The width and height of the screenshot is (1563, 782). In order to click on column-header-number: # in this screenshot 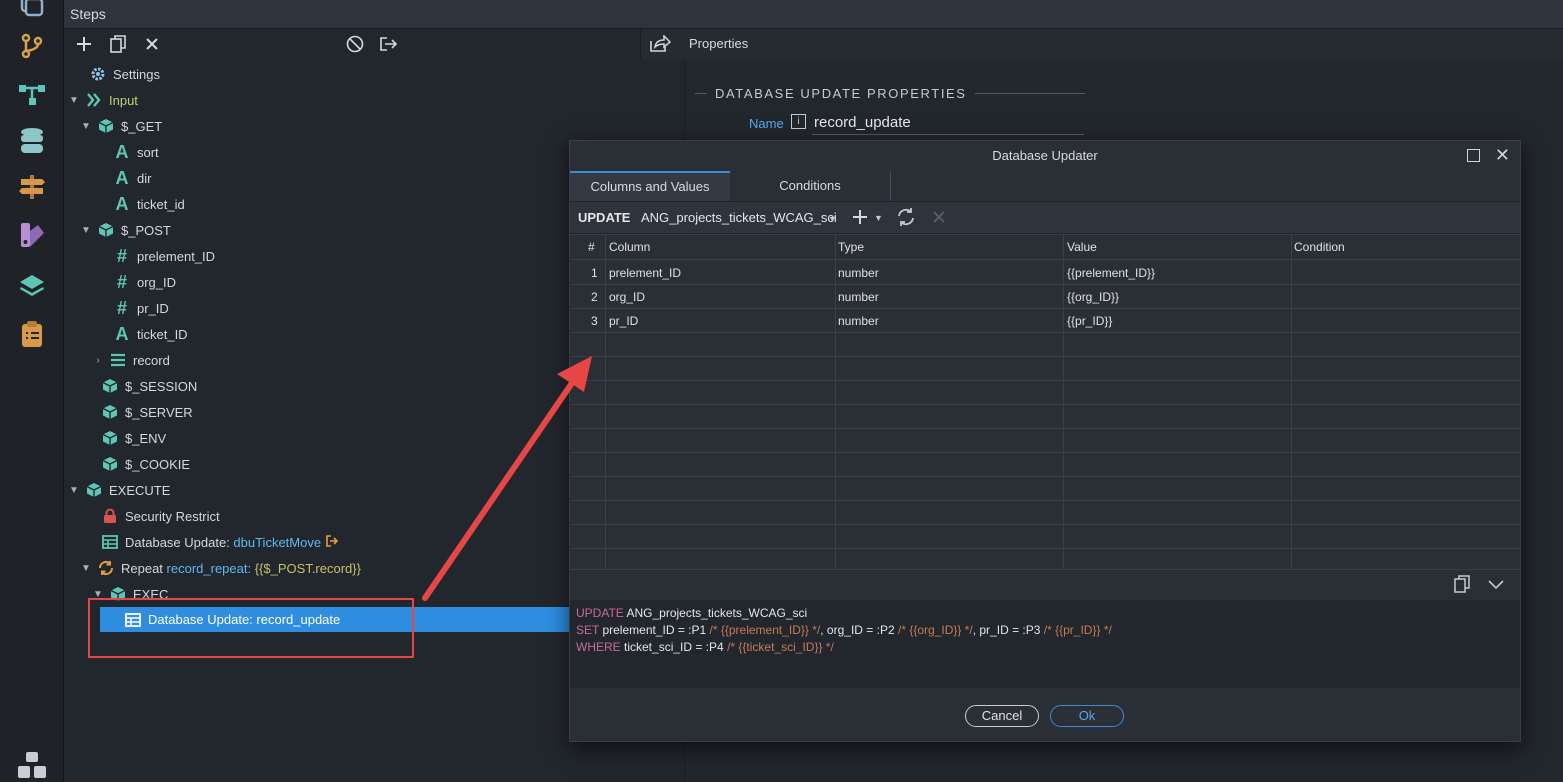, I will do `click(591, 247)`.